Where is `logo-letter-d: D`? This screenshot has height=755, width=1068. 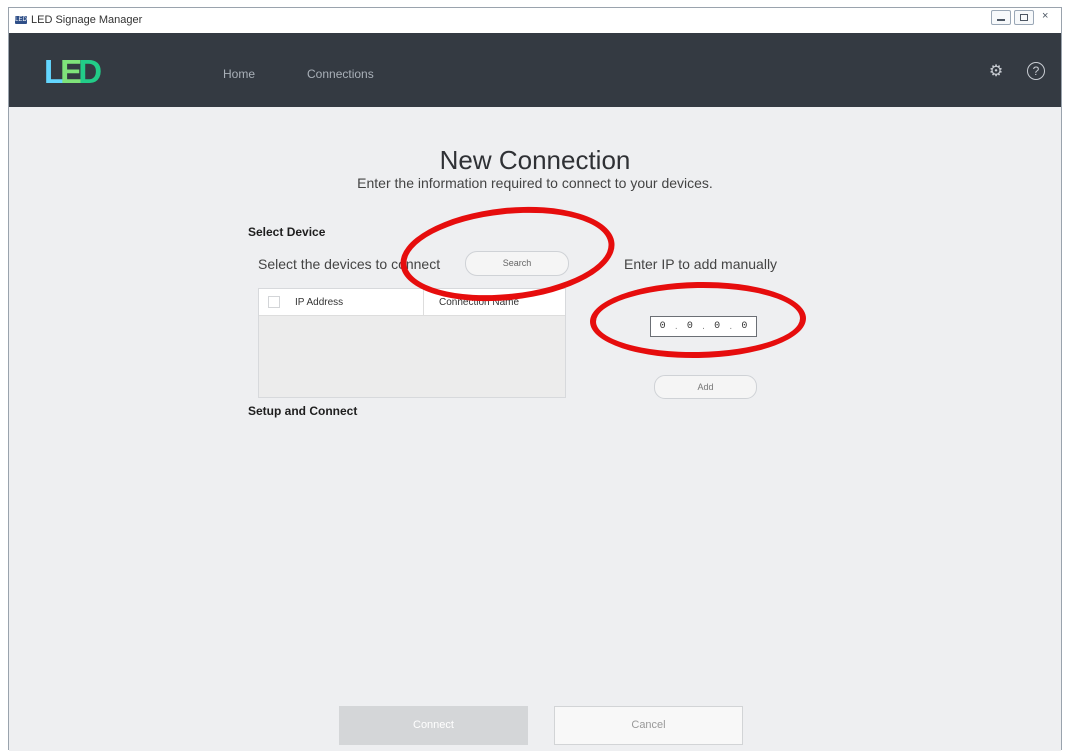
logo-letter-d: D is located at coordinates (90, 71).